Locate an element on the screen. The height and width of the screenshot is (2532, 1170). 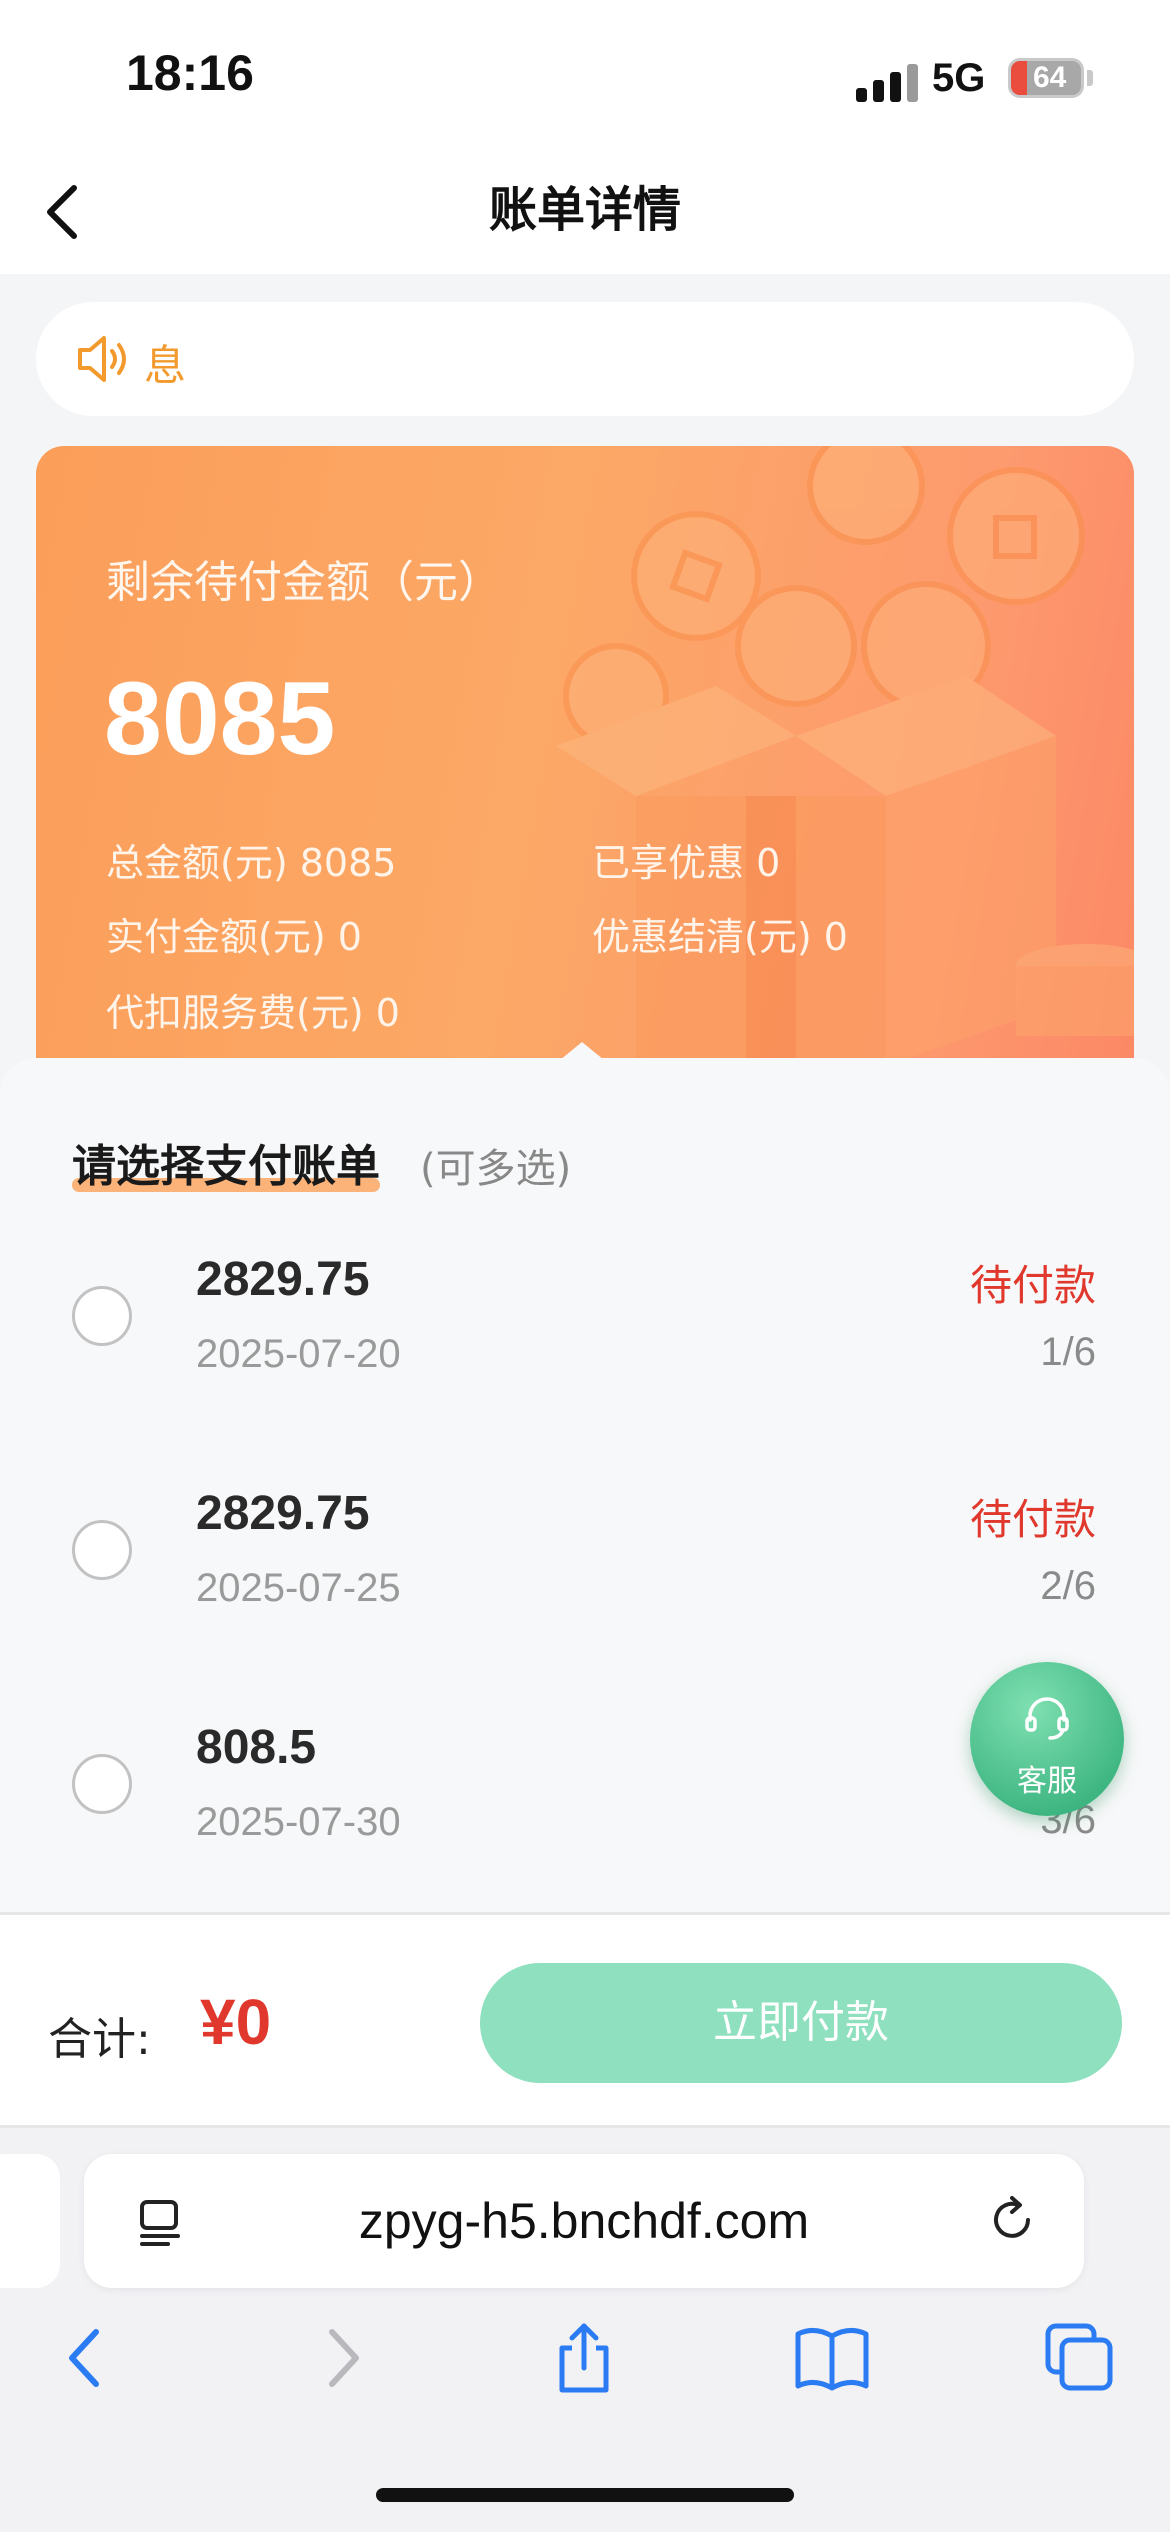
page-title: 账单详情 is located at coordinates (584, 210).